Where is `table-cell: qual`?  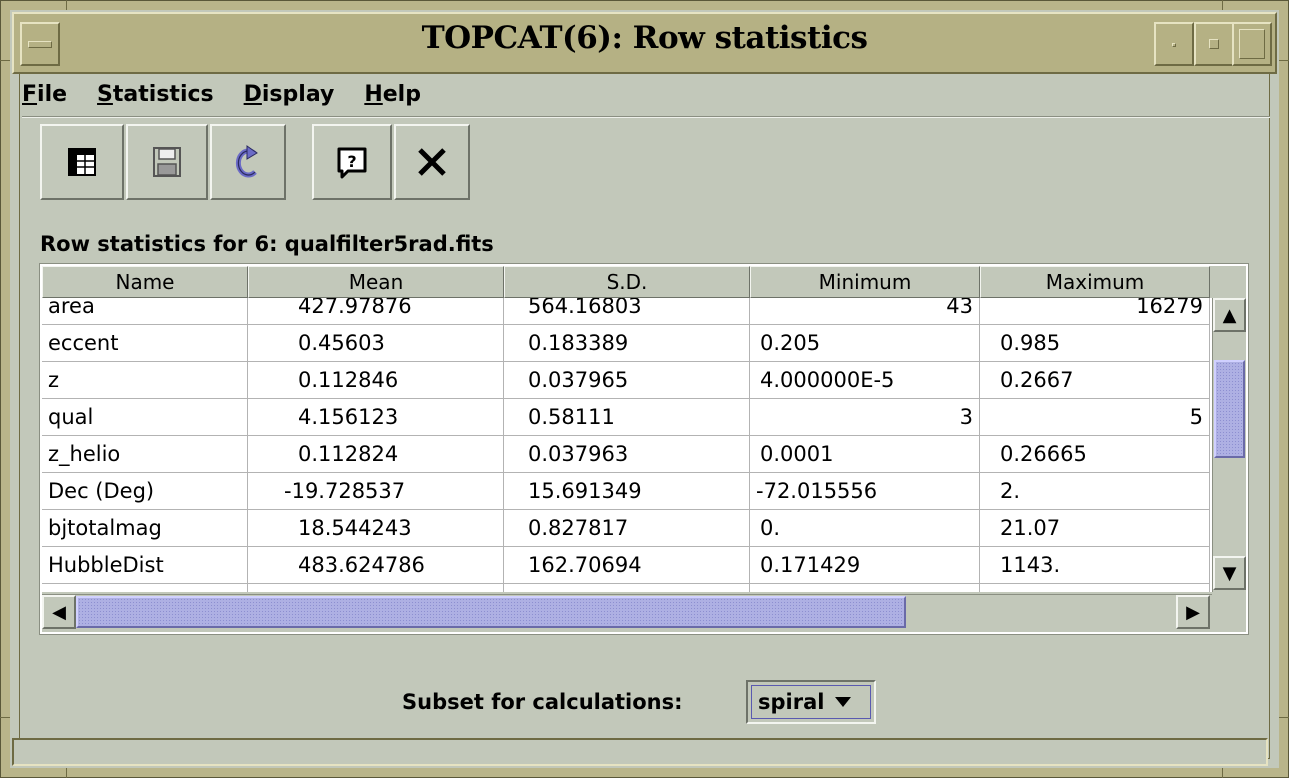
table-cell: qual is located at coordinates (145, 417).